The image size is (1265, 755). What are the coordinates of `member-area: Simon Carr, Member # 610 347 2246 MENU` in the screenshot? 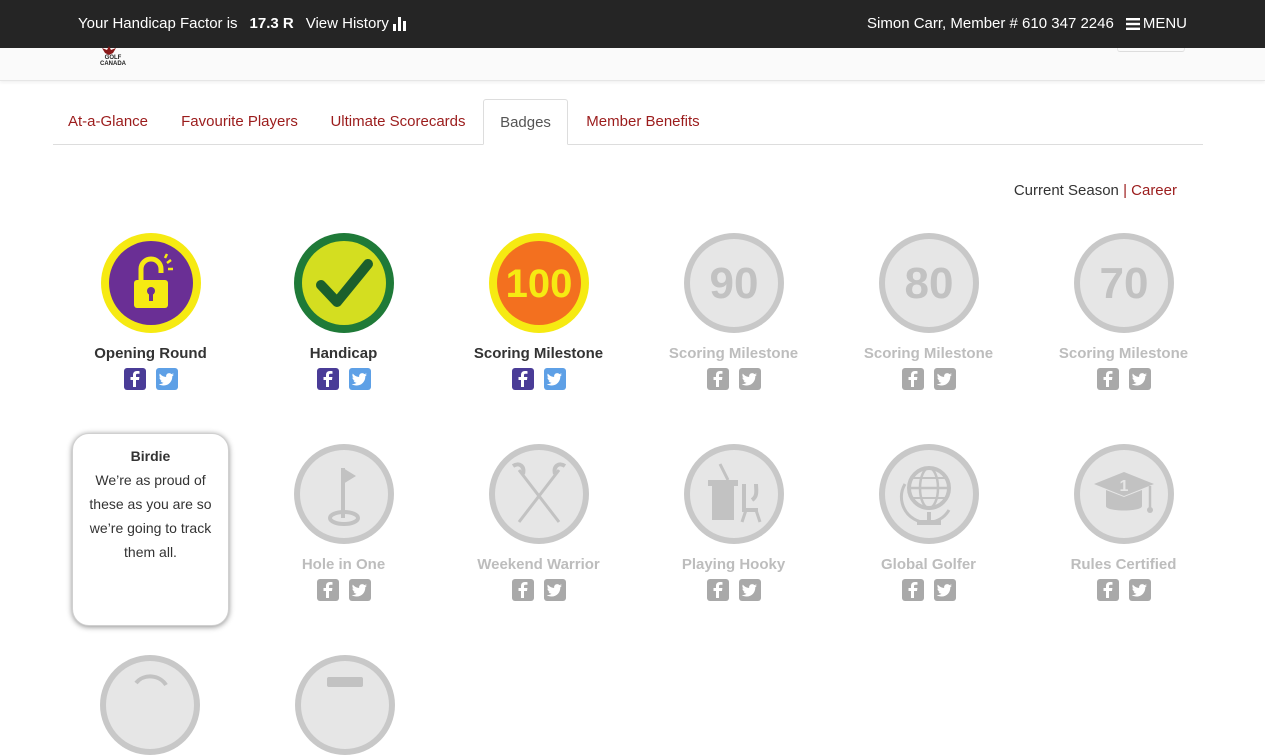 It's located at (1027, 23).